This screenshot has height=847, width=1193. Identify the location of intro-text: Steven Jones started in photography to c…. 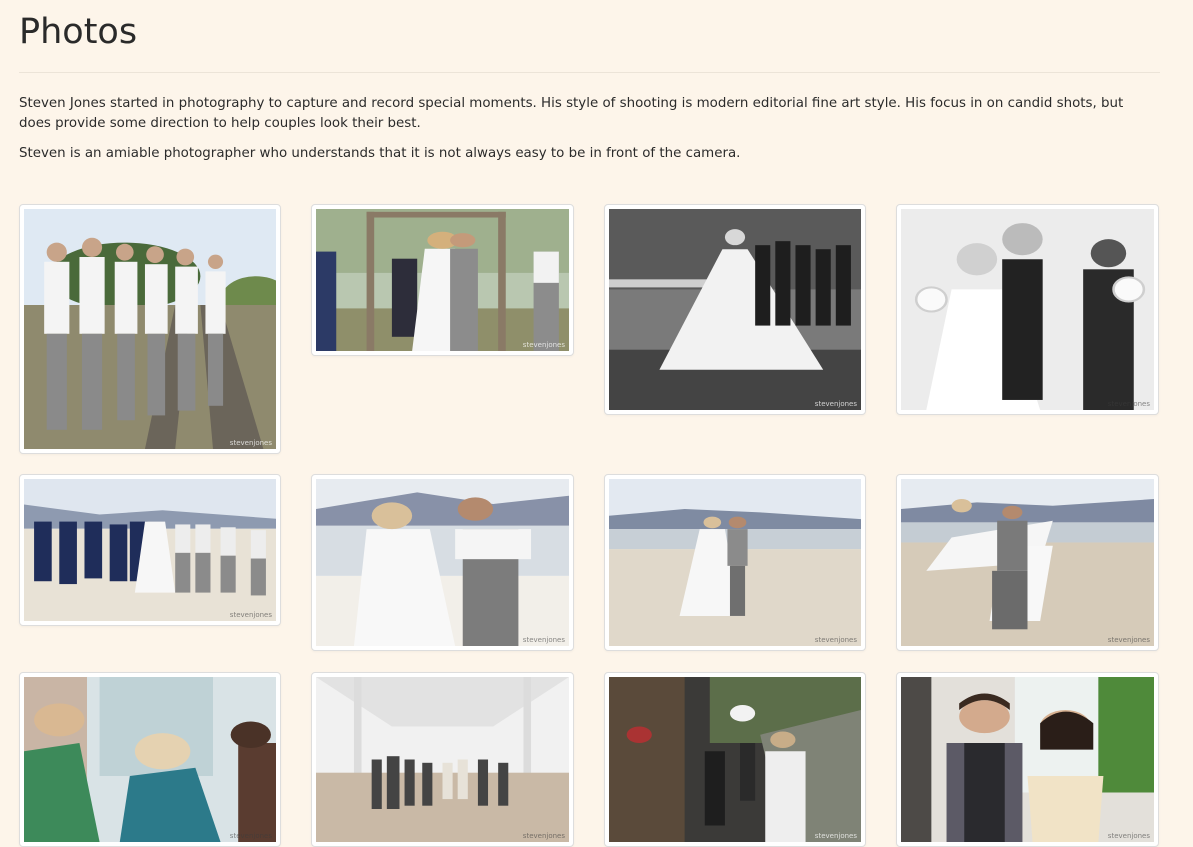
(579, 134).